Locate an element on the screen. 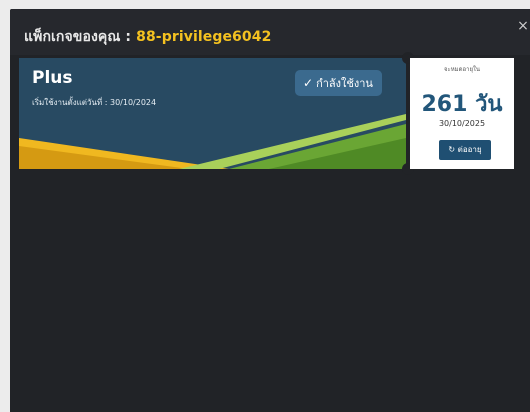 This screenshot has height=412, width=530. ticket-zigzag-edge is located at coordinates (21, 113).